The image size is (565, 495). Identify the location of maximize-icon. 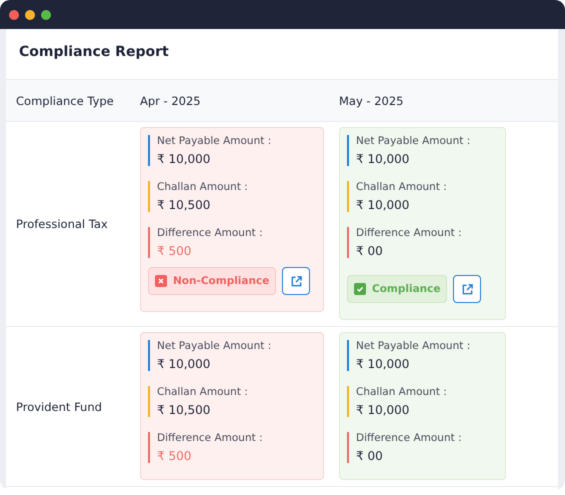
(46, 15).